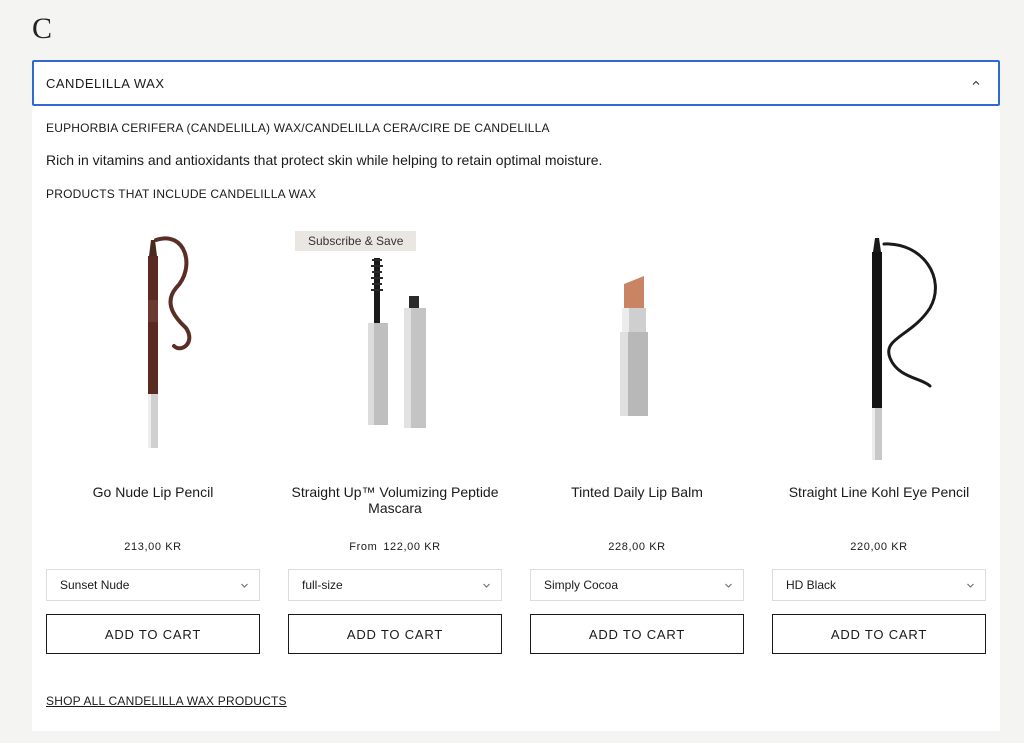 This screenshot has height=743, width=1024. I want to click on price-amount: 122,00 KR, so click(412, 547).